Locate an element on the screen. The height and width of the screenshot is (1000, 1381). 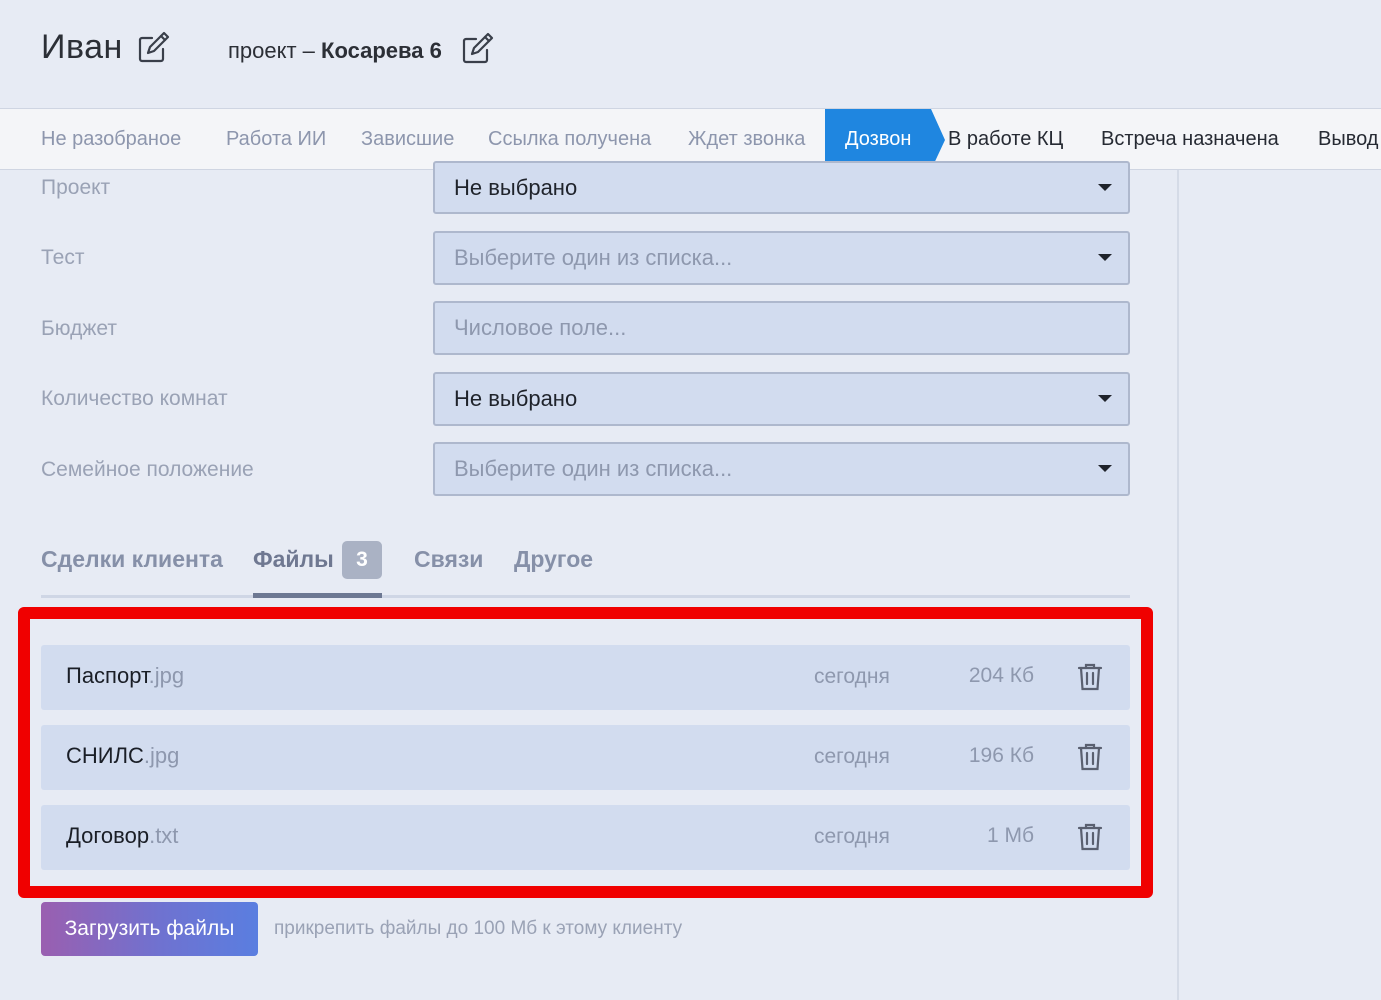
project-prefix: проект – is located at coordinates (275, 50).